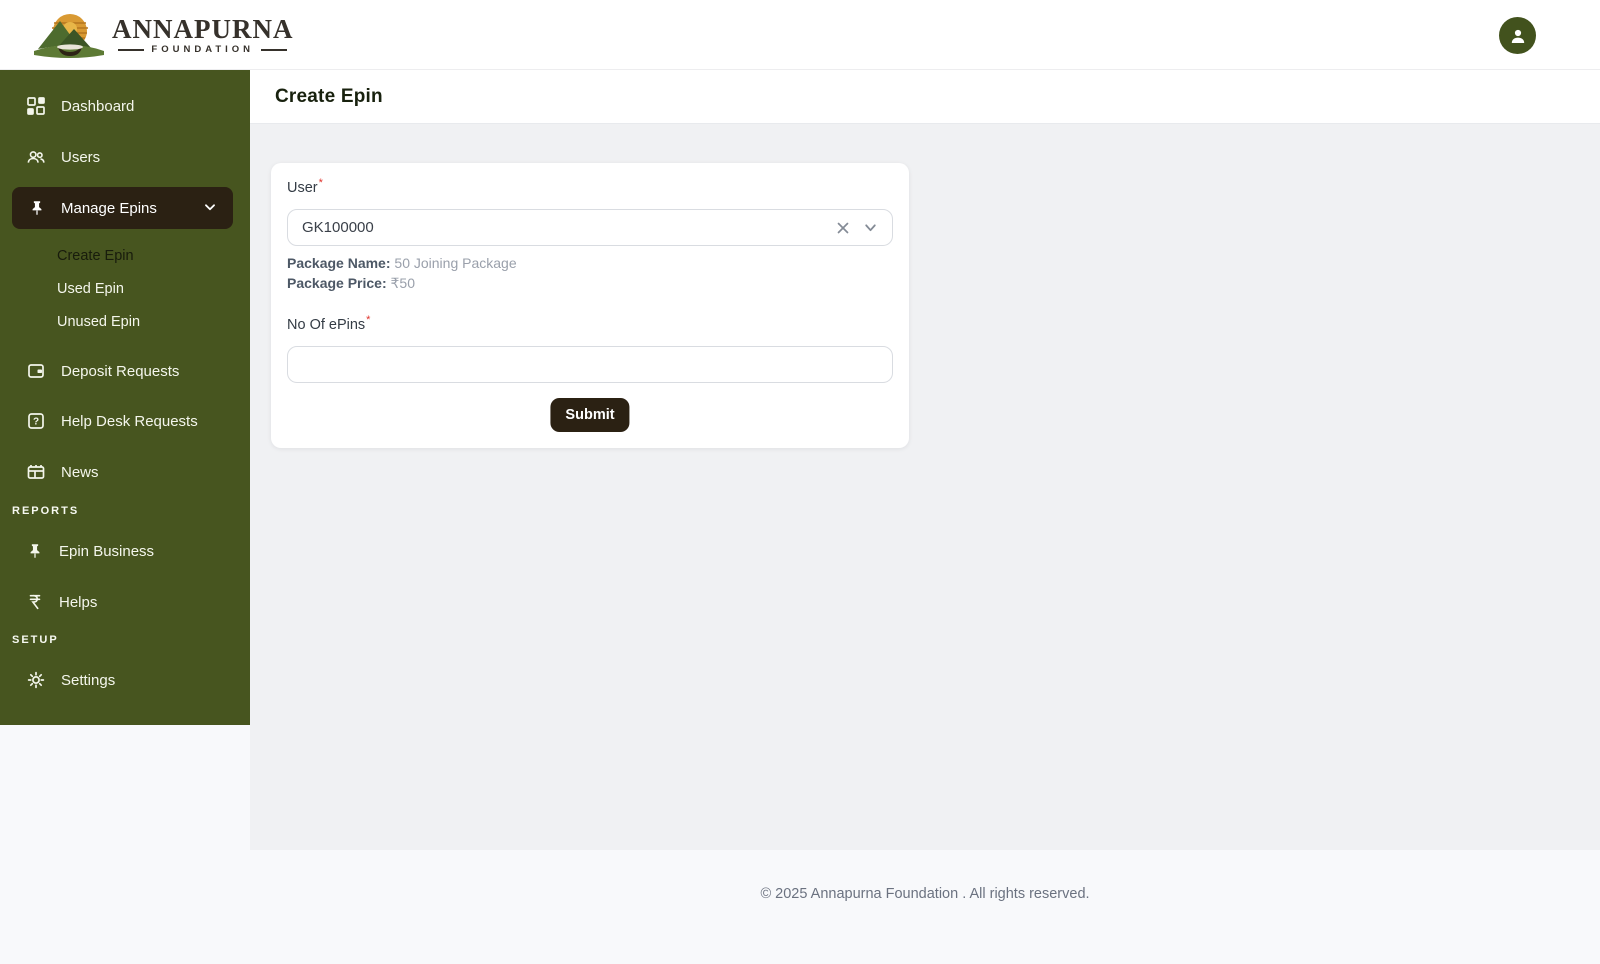 Image resolution: width=1600 pixels, height=964 pixels. Describe the element at coordinates (590, 227) in the screenshot. I see `user-select: GK100000` at that location.